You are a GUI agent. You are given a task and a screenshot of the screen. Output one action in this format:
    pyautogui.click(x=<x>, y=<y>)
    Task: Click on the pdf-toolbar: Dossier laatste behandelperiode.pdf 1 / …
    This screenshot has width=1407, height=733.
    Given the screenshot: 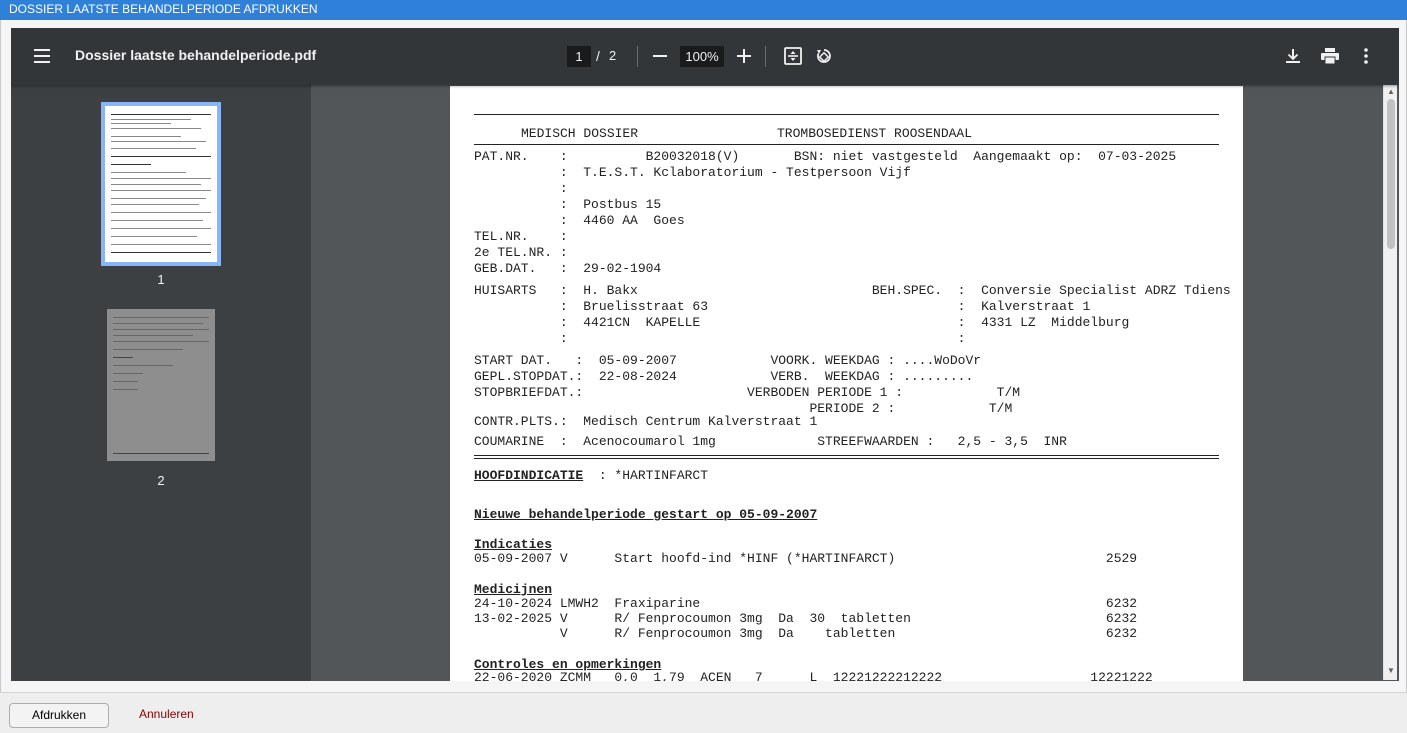 What is the action you would take?
    pyautogui.click(x=705, y=56)
    